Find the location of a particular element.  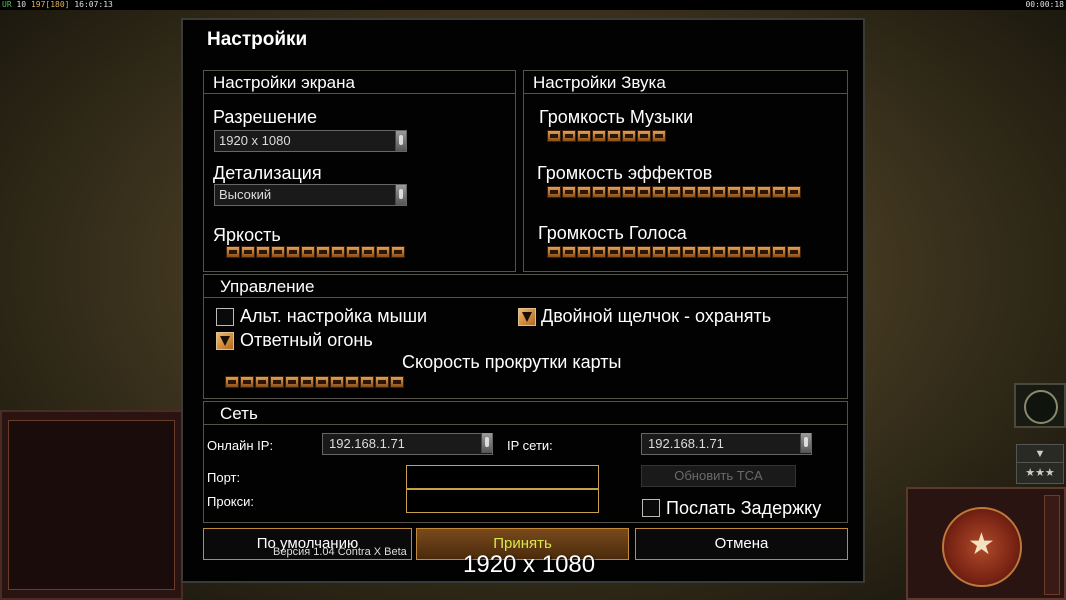

send-delay-label: Послать Задержку is located at coordinates (744, 508).